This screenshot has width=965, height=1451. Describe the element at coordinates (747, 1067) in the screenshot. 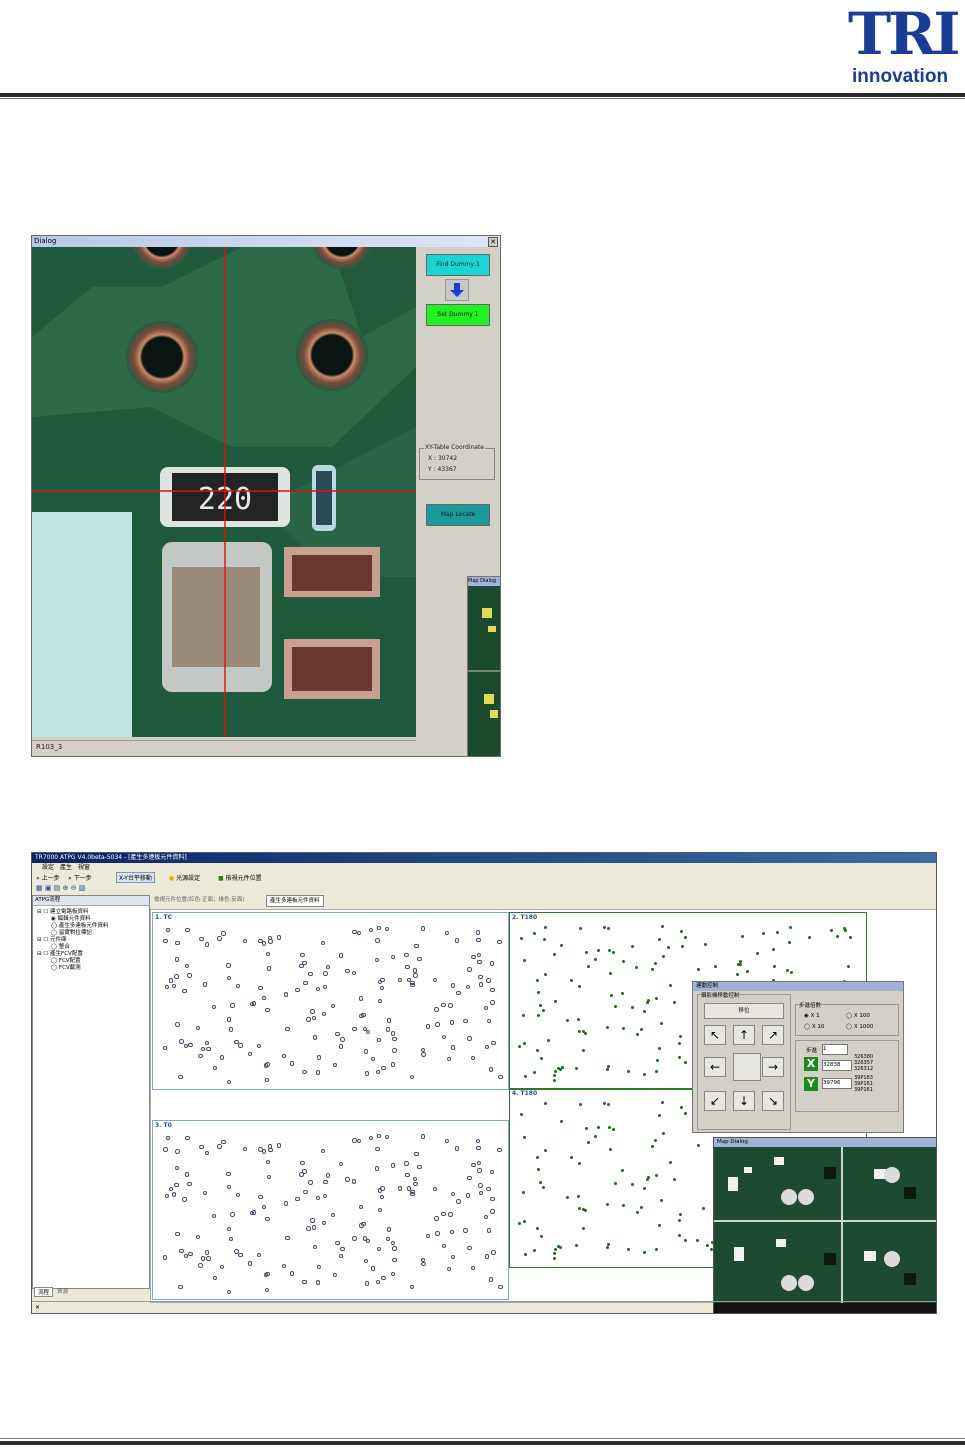

I see `center-button` at that location.